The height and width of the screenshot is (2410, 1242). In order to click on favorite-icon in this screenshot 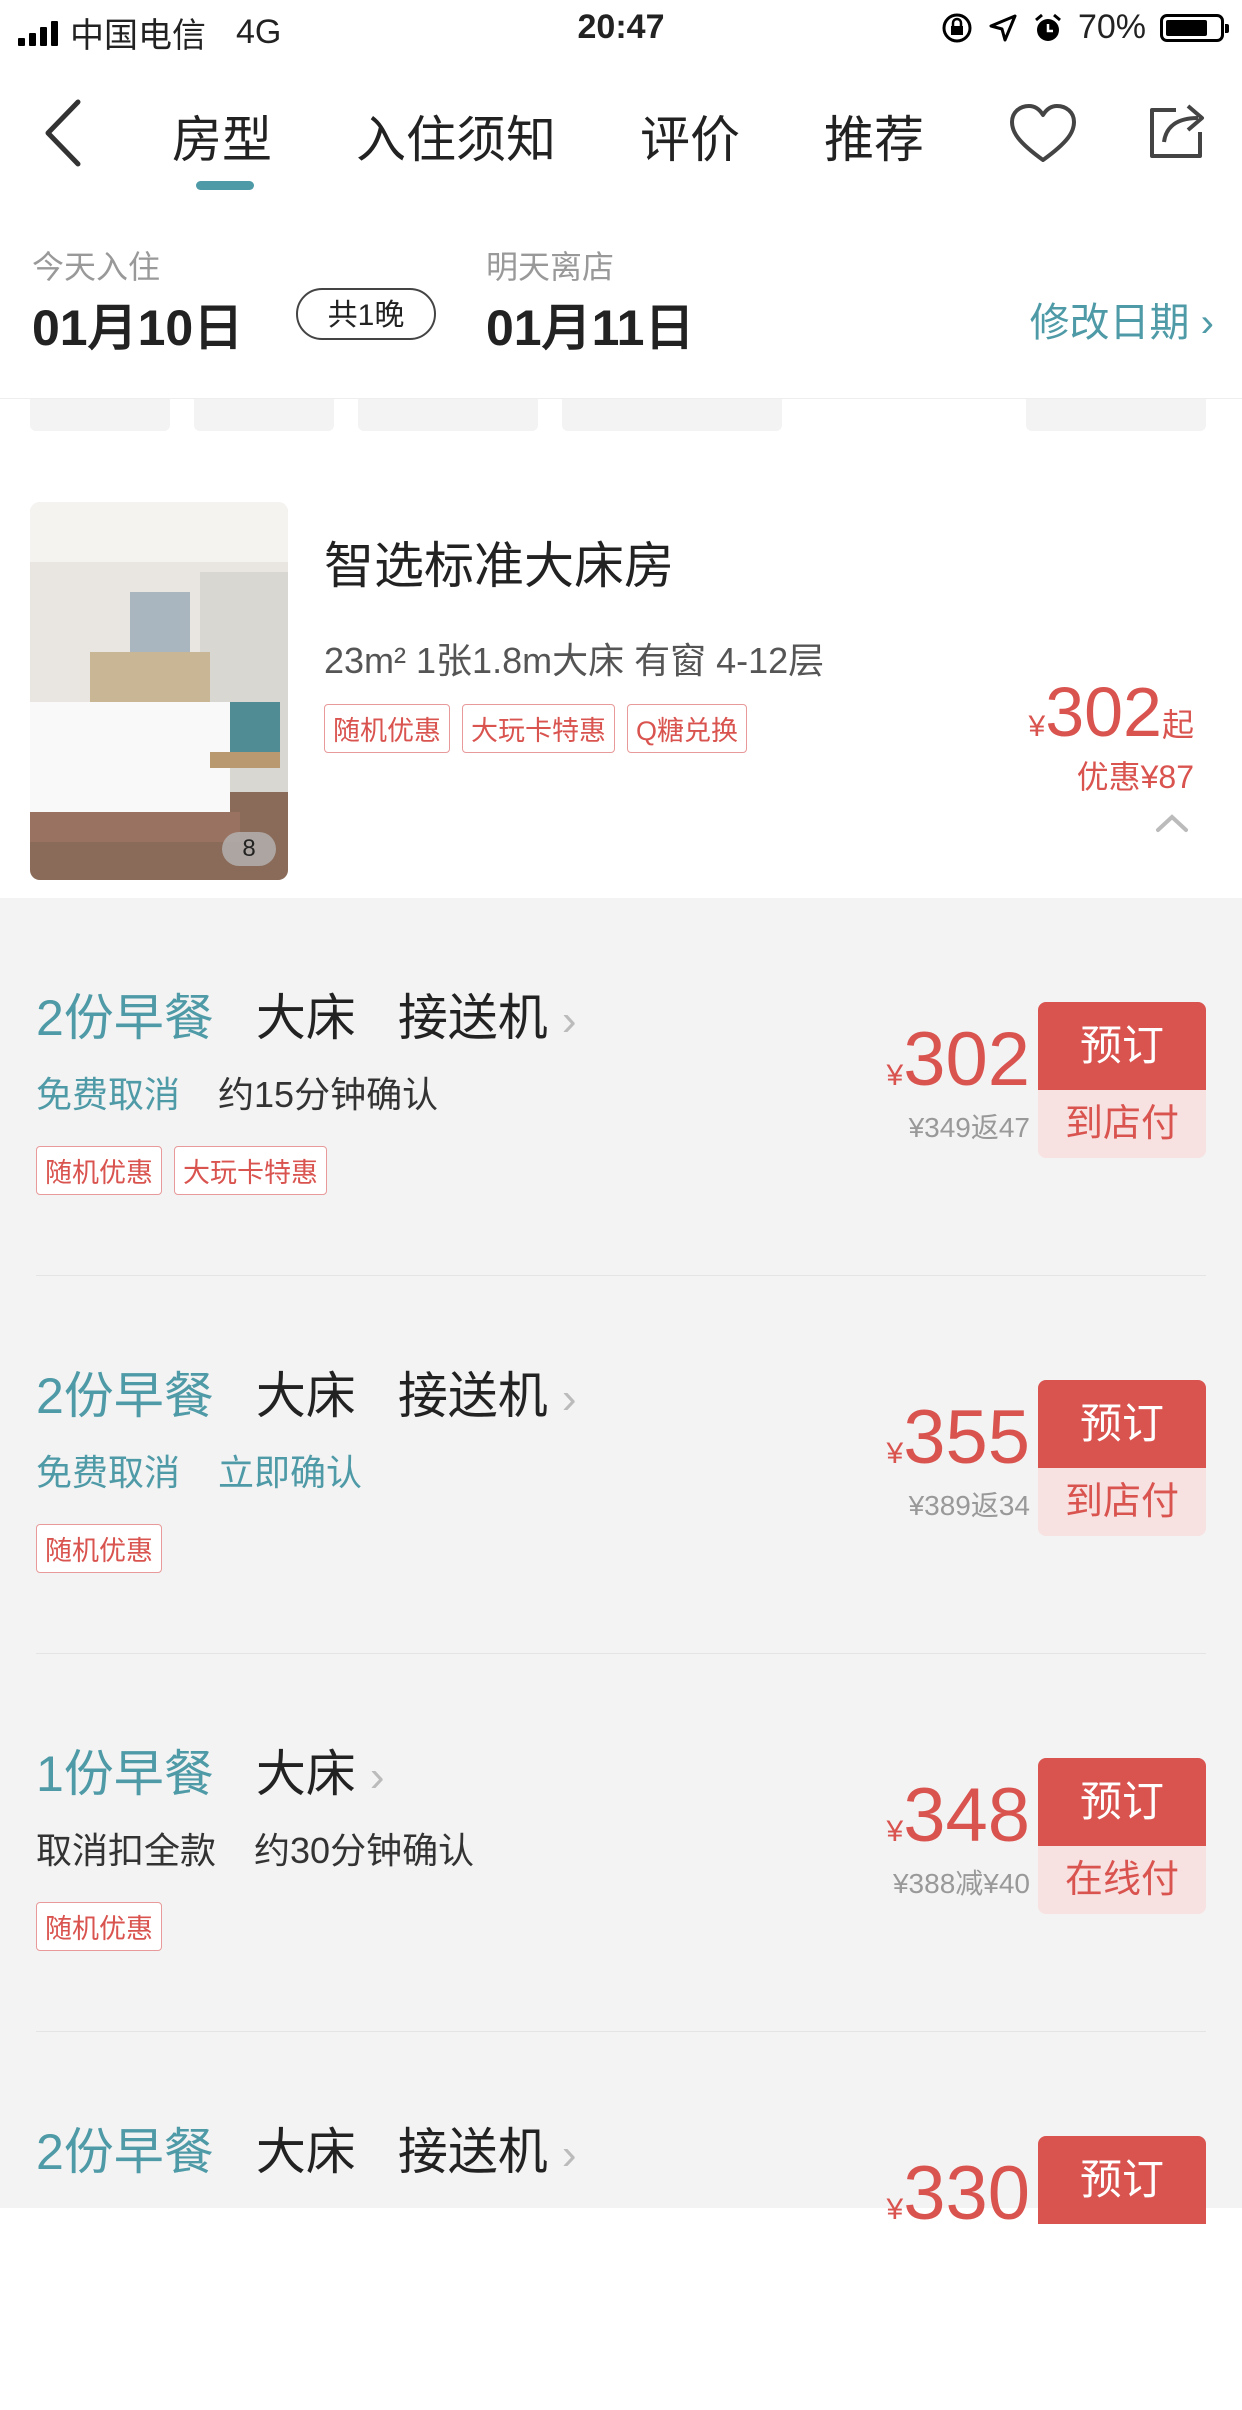, I will do `click(1043, 133)`.